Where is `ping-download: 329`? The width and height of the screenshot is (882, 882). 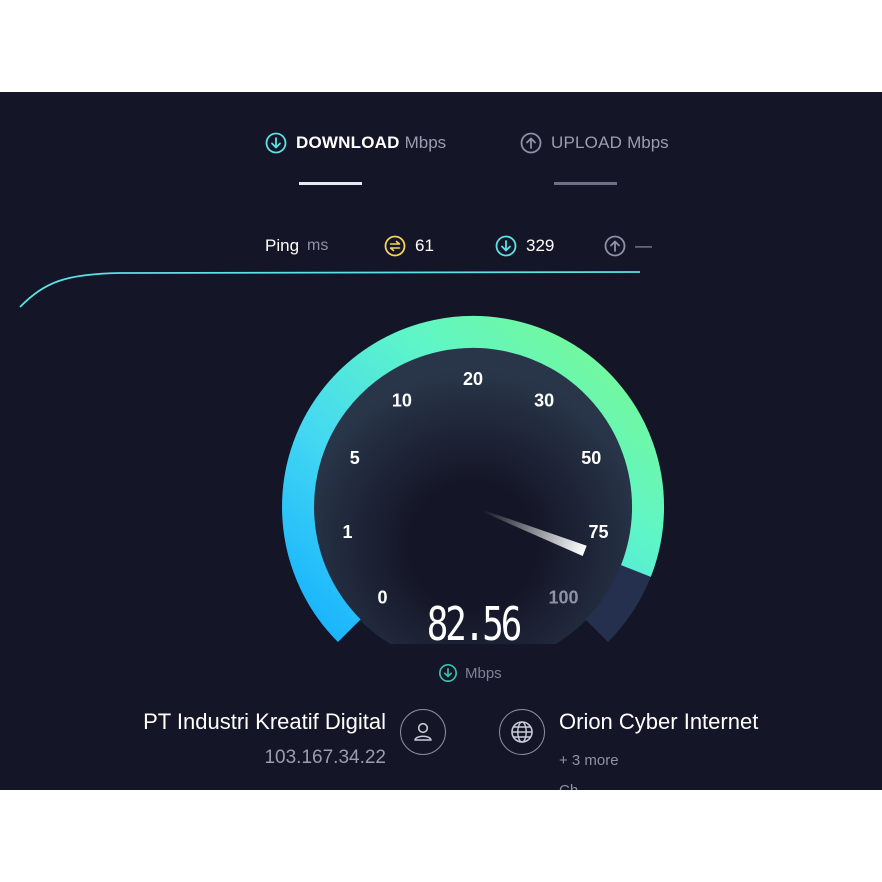
ping-download: 329 is located at coordinates (524, 246).